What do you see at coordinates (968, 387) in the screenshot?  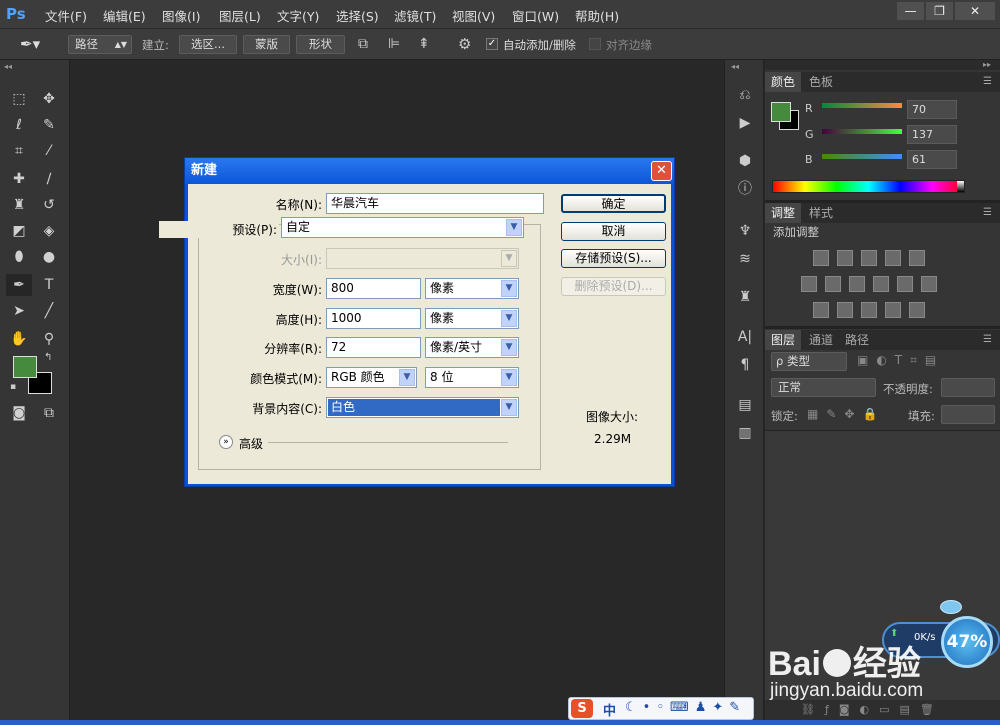 I see `opacity-input` at bounding box center [968, 387].